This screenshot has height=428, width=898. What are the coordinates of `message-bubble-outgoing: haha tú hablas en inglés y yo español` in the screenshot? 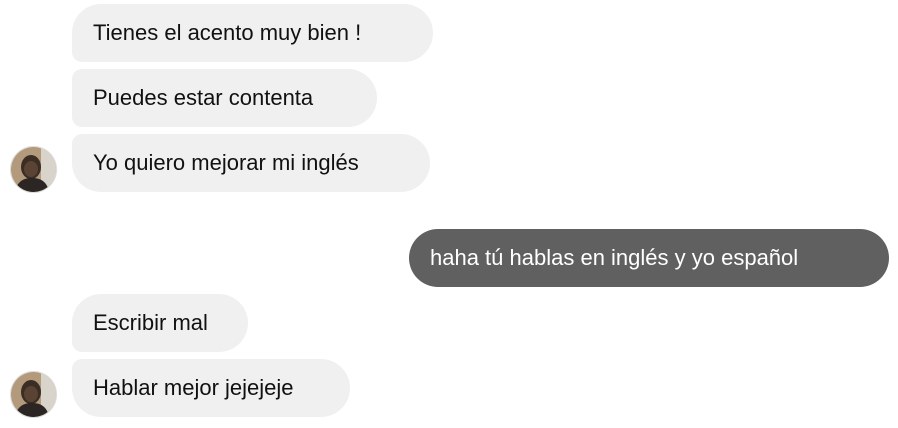 It's located at (649, 258).